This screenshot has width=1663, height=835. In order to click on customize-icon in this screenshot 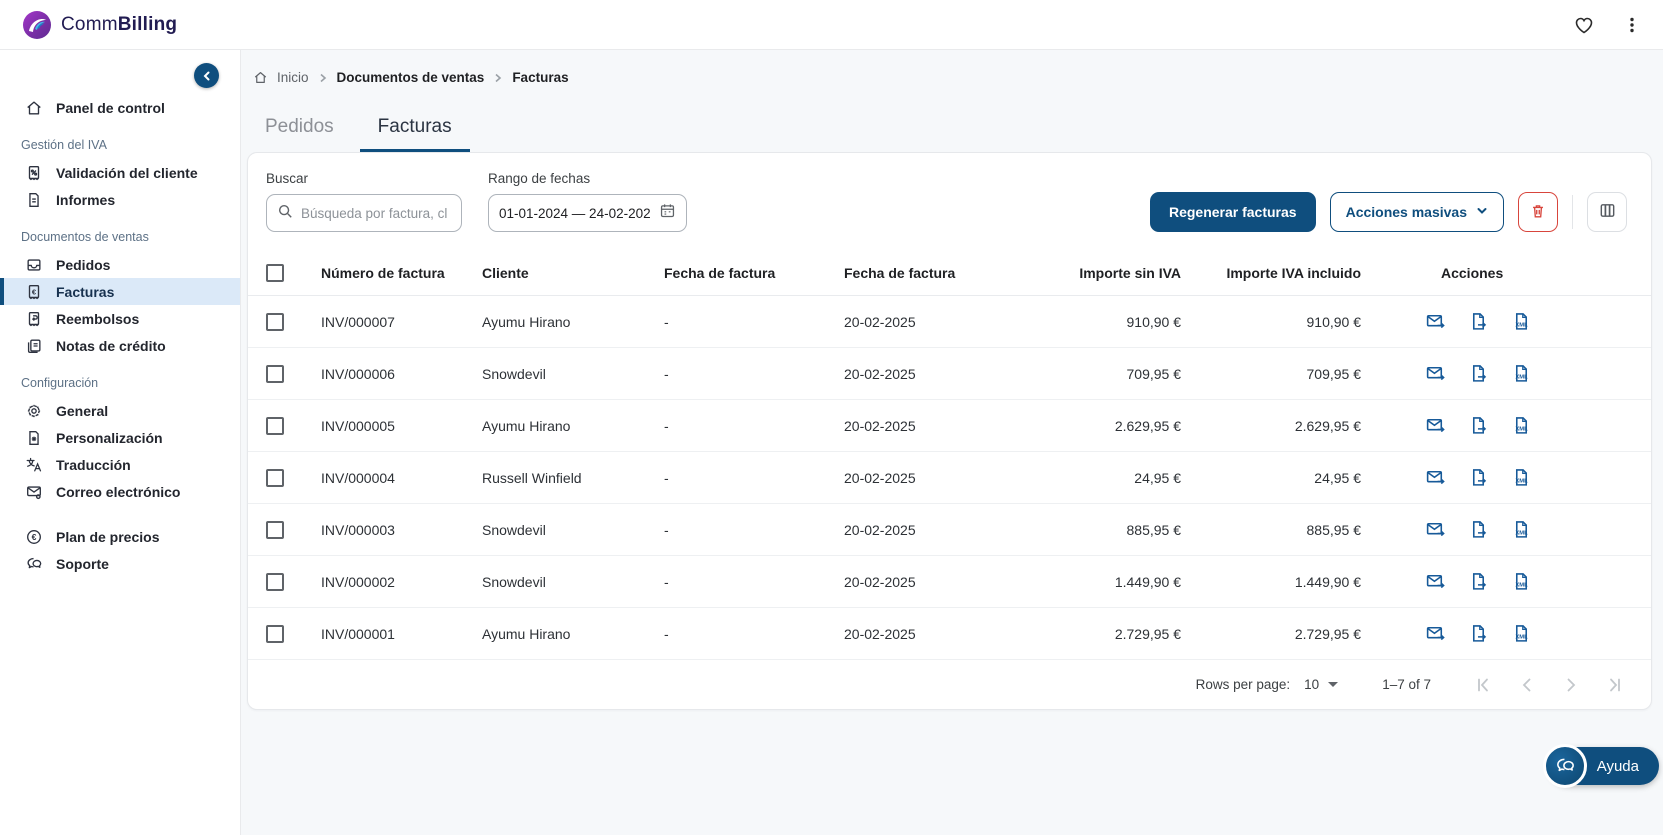, I will do `click(34, 438)`.